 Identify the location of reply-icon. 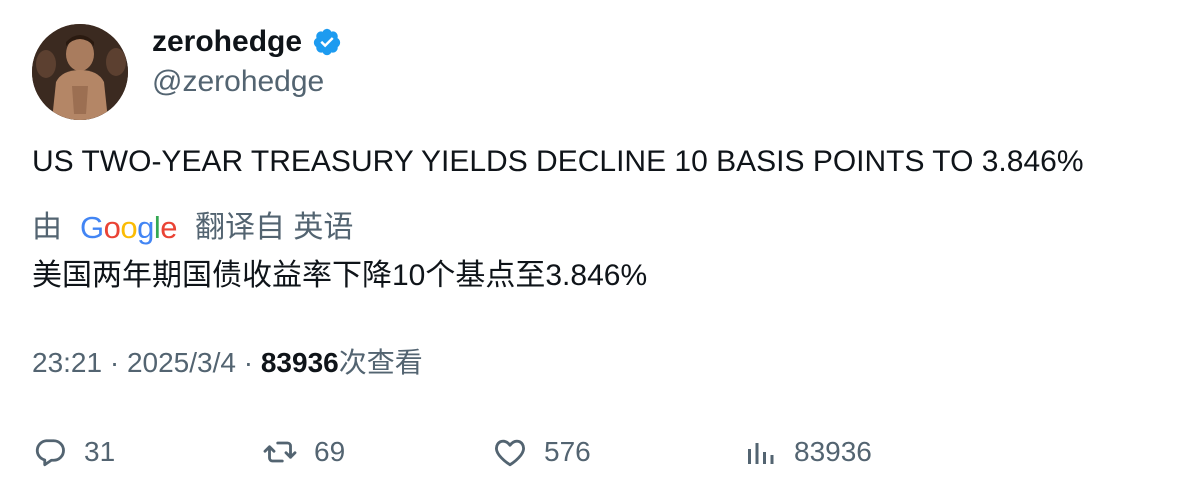
(50, 452).